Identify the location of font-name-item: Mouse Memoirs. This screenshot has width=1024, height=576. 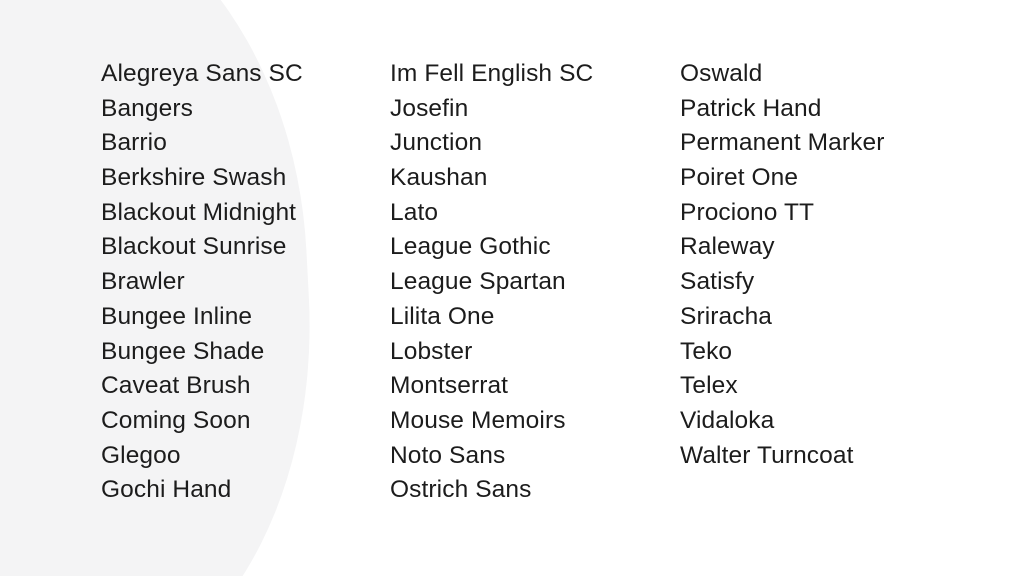
(478, 420).